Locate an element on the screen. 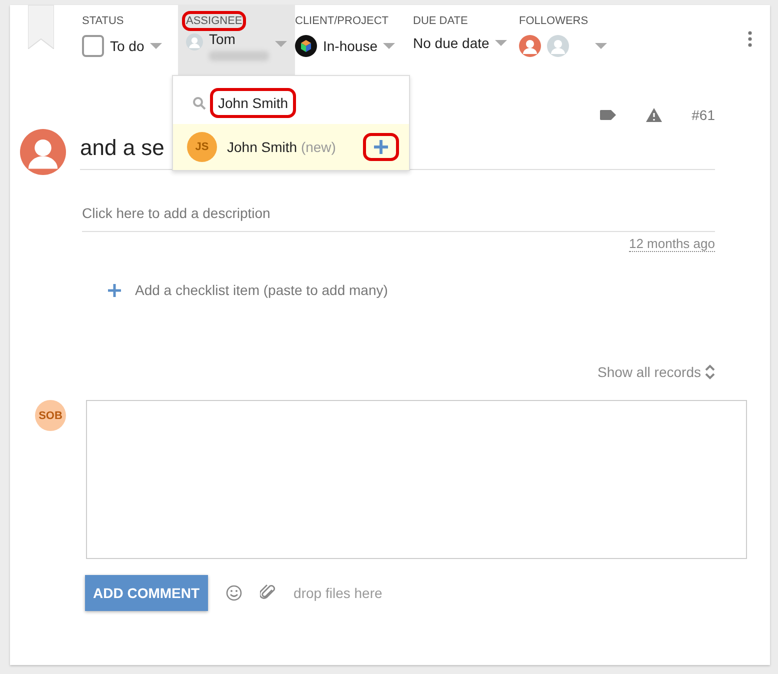 The width and height of the screenshot is (778, 674). header-field: FOLLOWERS is located at coordinates (569, 42).